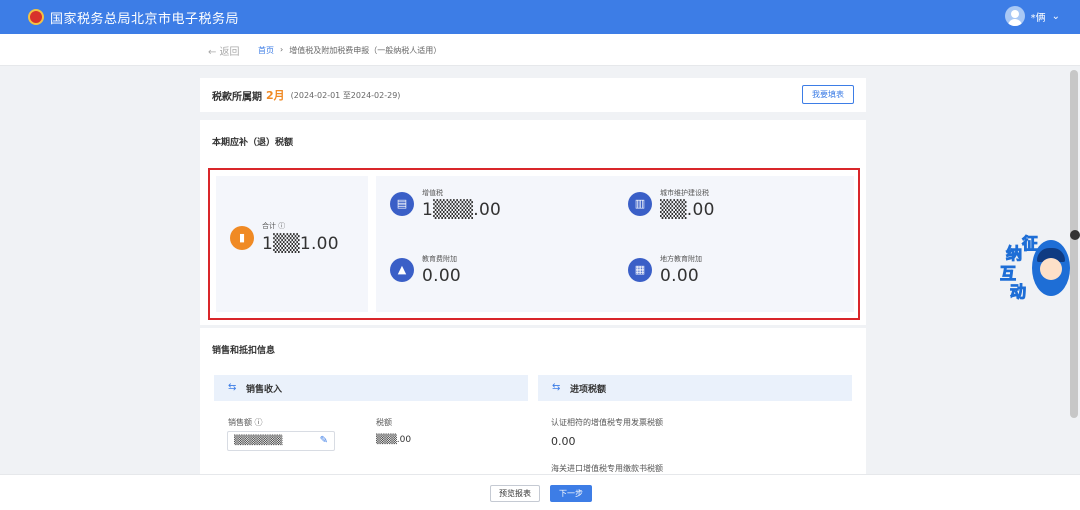 The width and height of the screenshot is (1080, 510). Describe the element at coordinates (244, 351) in the screenshot. I see `sales-section-title: 销售和抵扣信息` at that location.